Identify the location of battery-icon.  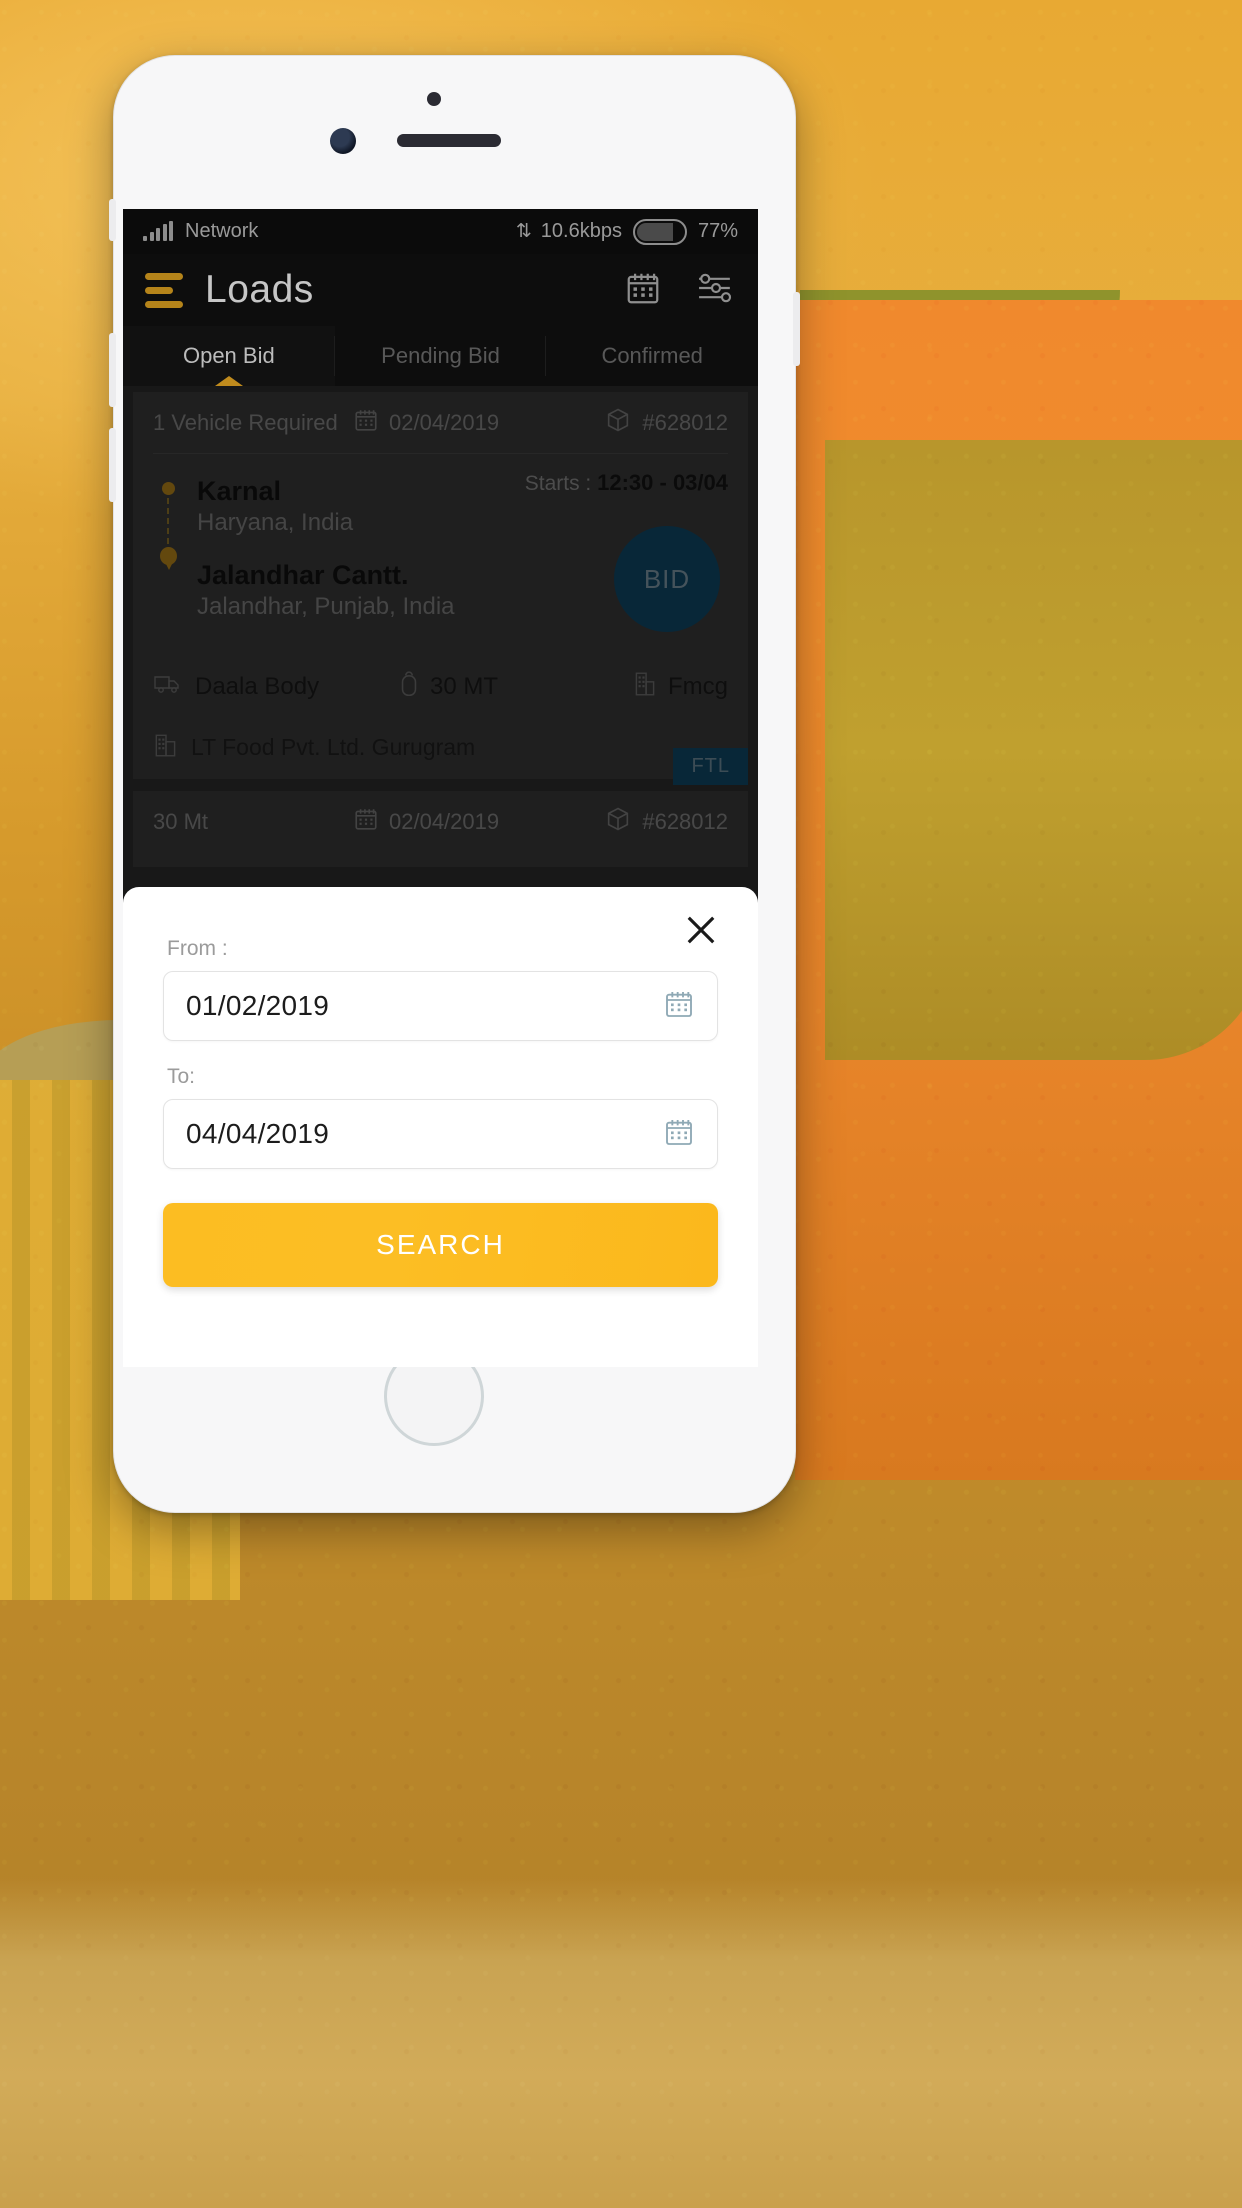
(659, 231).